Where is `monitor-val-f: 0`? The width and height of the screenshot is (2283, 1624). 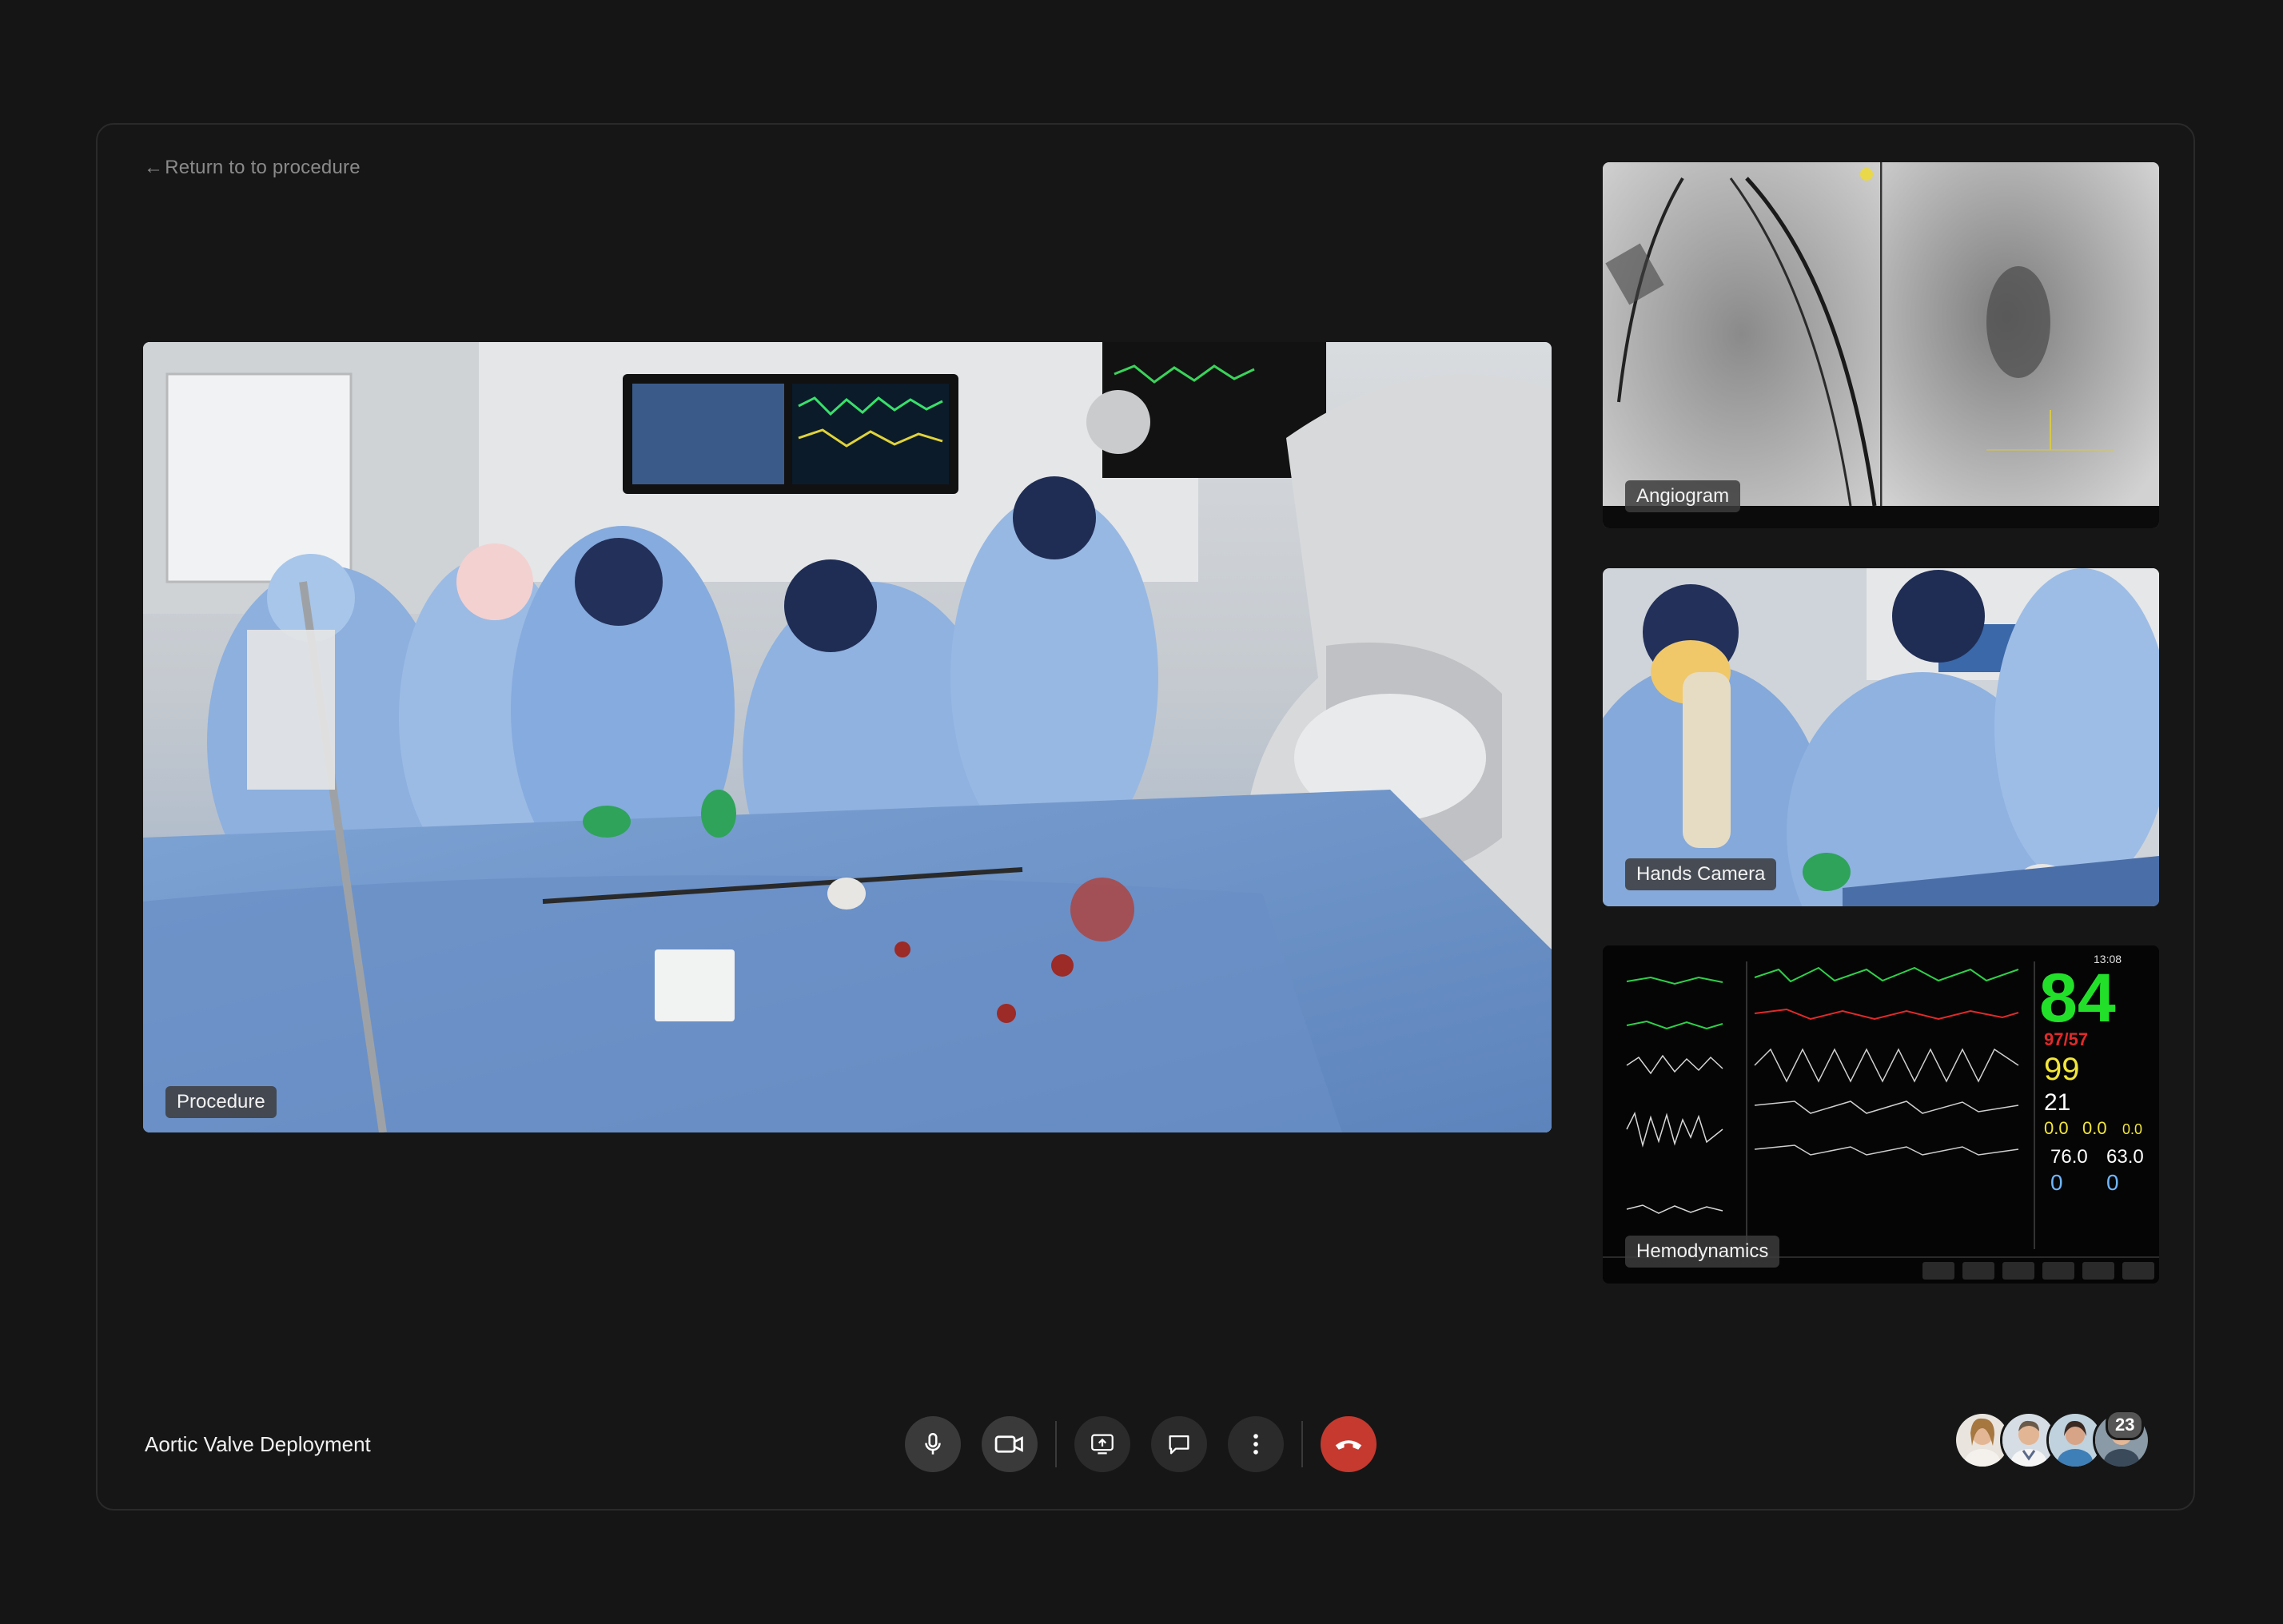
monitor-val-f: 0 is located at coordinates (2056, 1182).